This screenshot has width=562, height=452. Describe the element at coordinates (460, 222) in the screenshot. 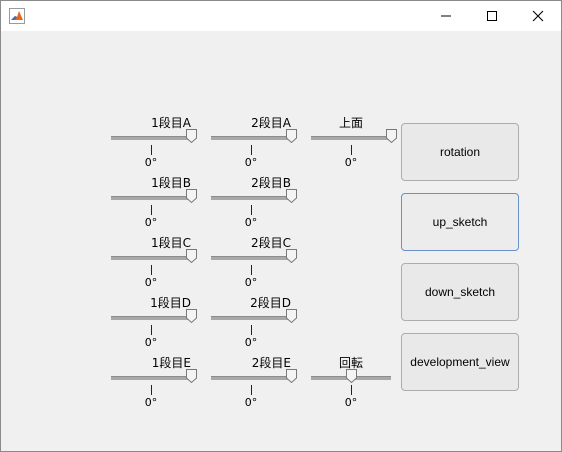

I see `up-sketch-button: up_sketch` at that location.